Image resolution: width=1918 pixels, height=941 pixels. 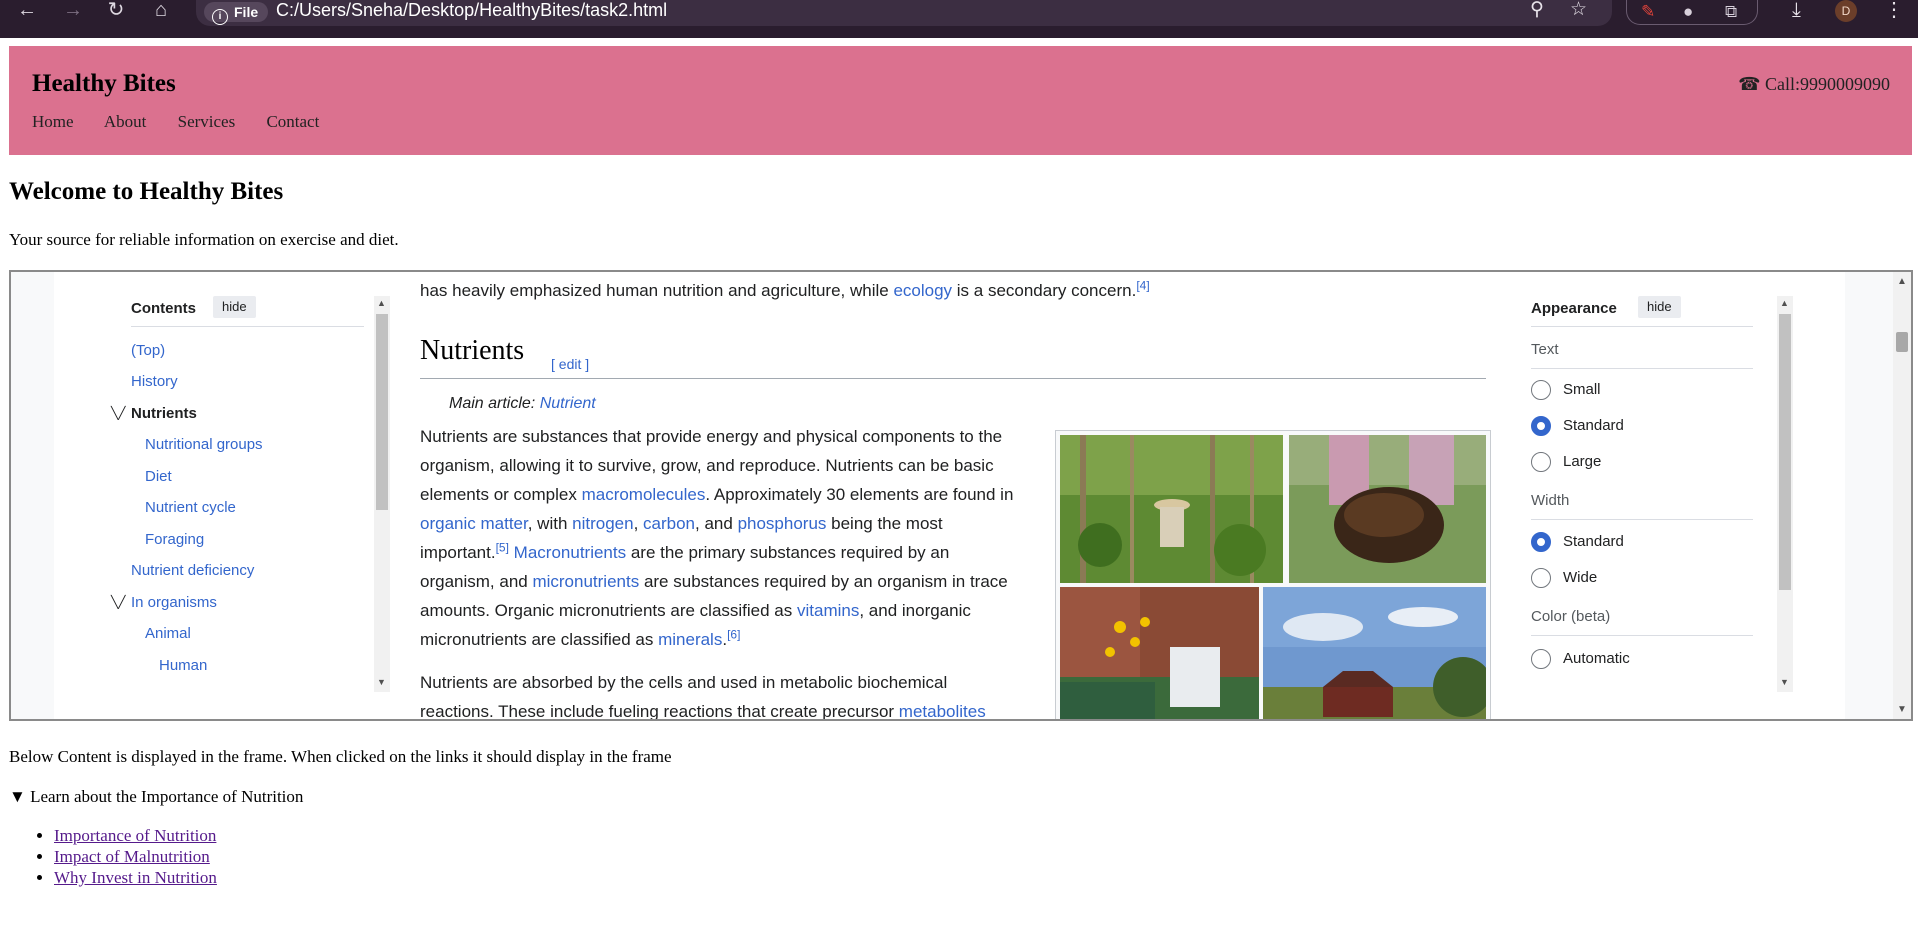 I want to click on toc-item-diet: Diet, so click(x=158, y=476).